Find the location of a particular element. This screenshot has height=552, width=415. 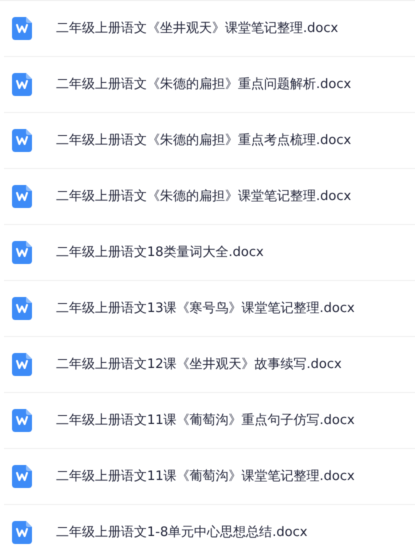

file-row: 二年级上册语文11课《葡萄沟》课堂笔记整理.docx is located at coordinates (209, 477).